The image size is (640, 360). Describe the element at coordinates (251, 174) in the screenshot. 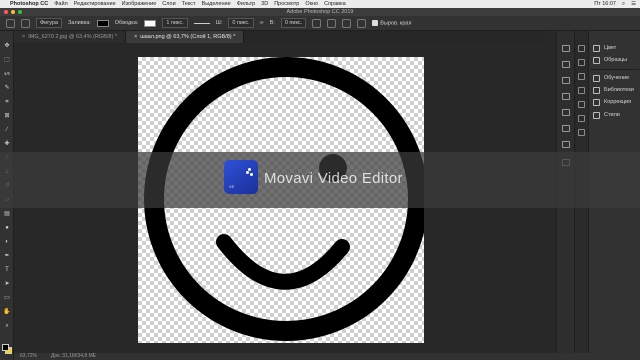

I see `logo-dot` at that location.